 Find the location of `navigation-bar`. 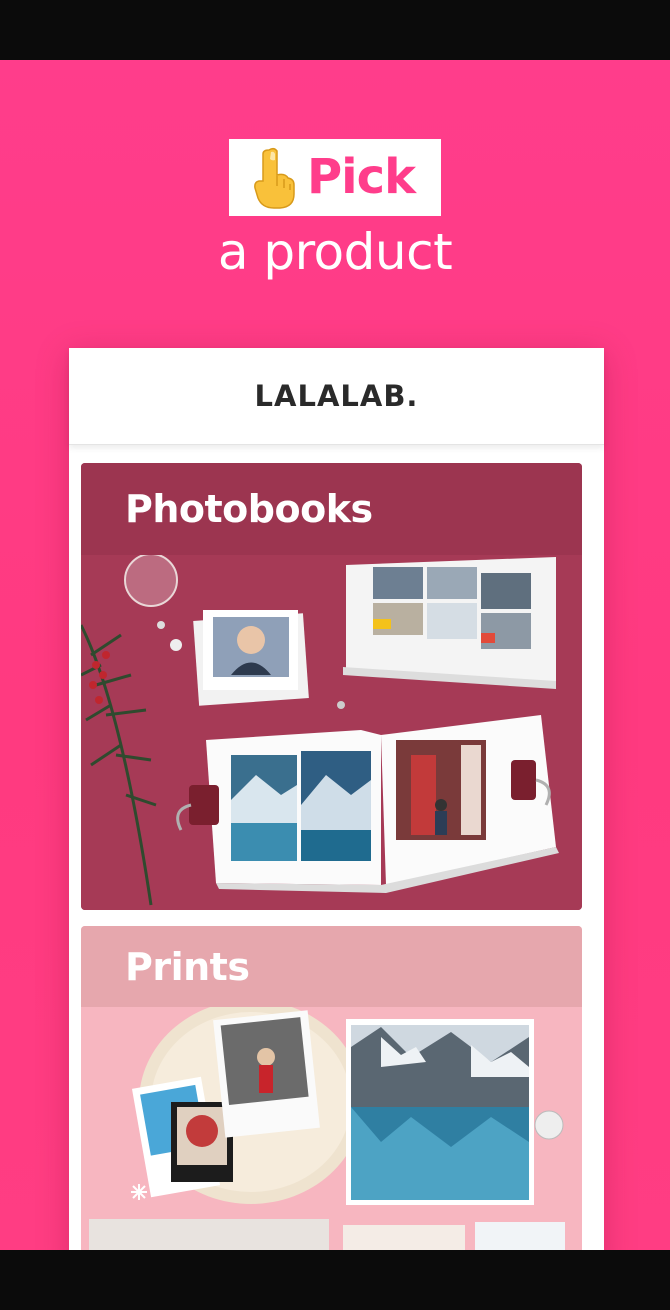

navigation-bar is located at coordinates (335, 1280).